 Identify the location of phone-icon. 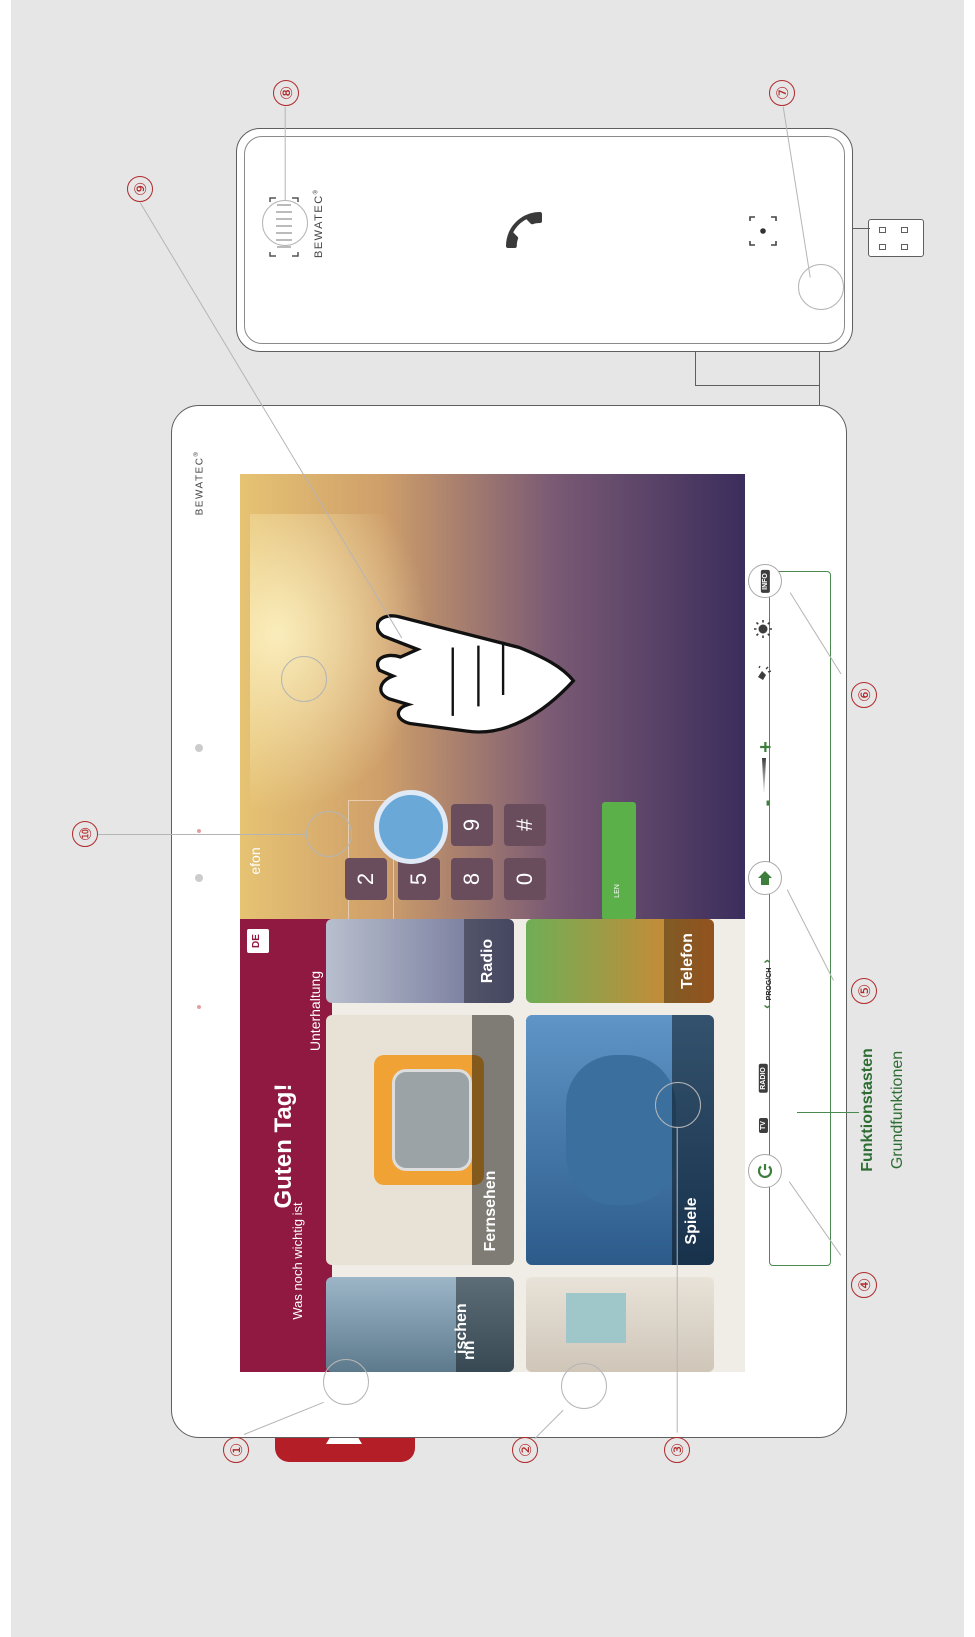
(524, 230).